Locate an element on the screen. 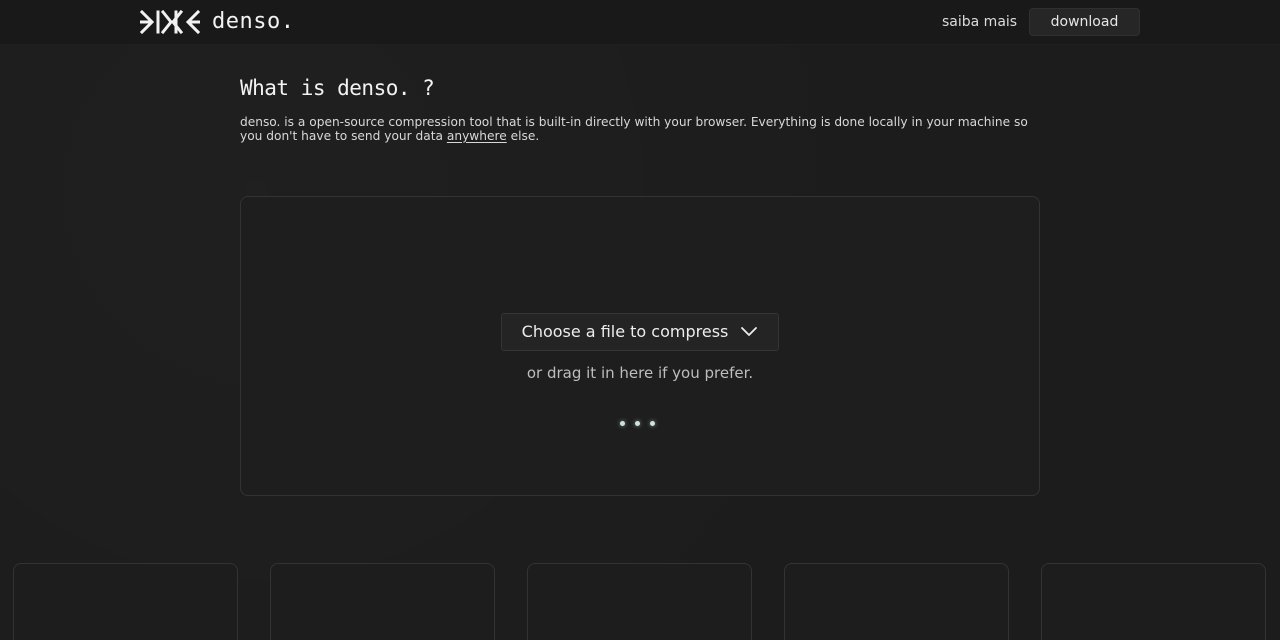 This screenshot has height=640, width=1280. drag-hint: or drag it in here if you prefer. is located at coordinates (640, 373).